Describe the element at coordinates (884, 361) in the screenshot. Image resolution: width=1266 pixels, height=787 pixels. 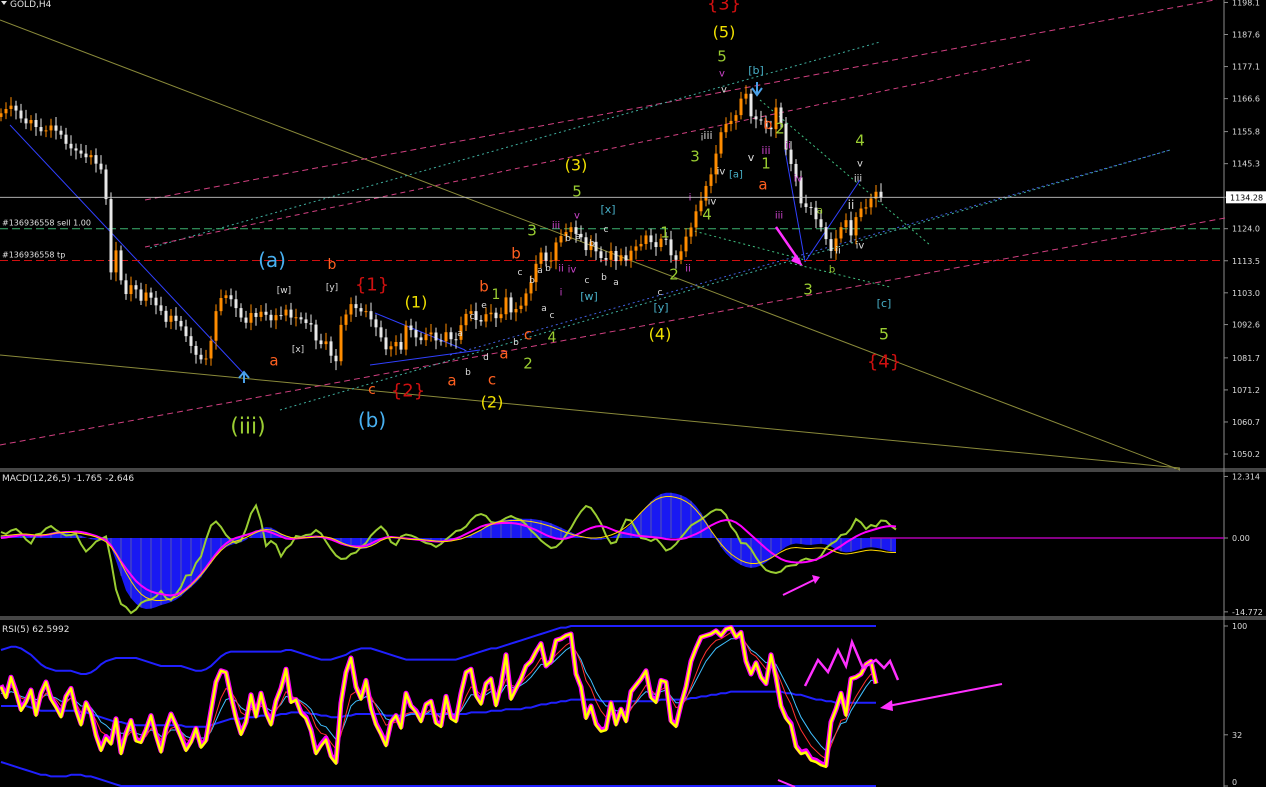
I see `wave-label: {4}` at that location.